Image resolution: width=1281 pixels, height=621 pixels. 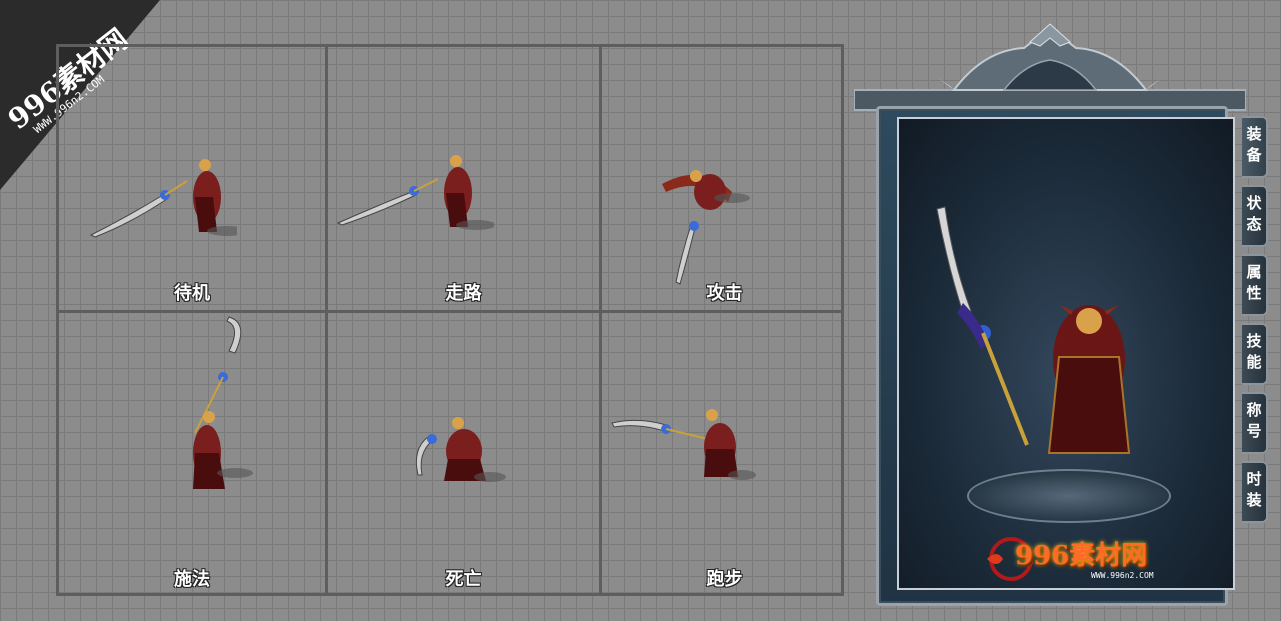 I want to click on death-character-sprite, so click(x=460, y=449).